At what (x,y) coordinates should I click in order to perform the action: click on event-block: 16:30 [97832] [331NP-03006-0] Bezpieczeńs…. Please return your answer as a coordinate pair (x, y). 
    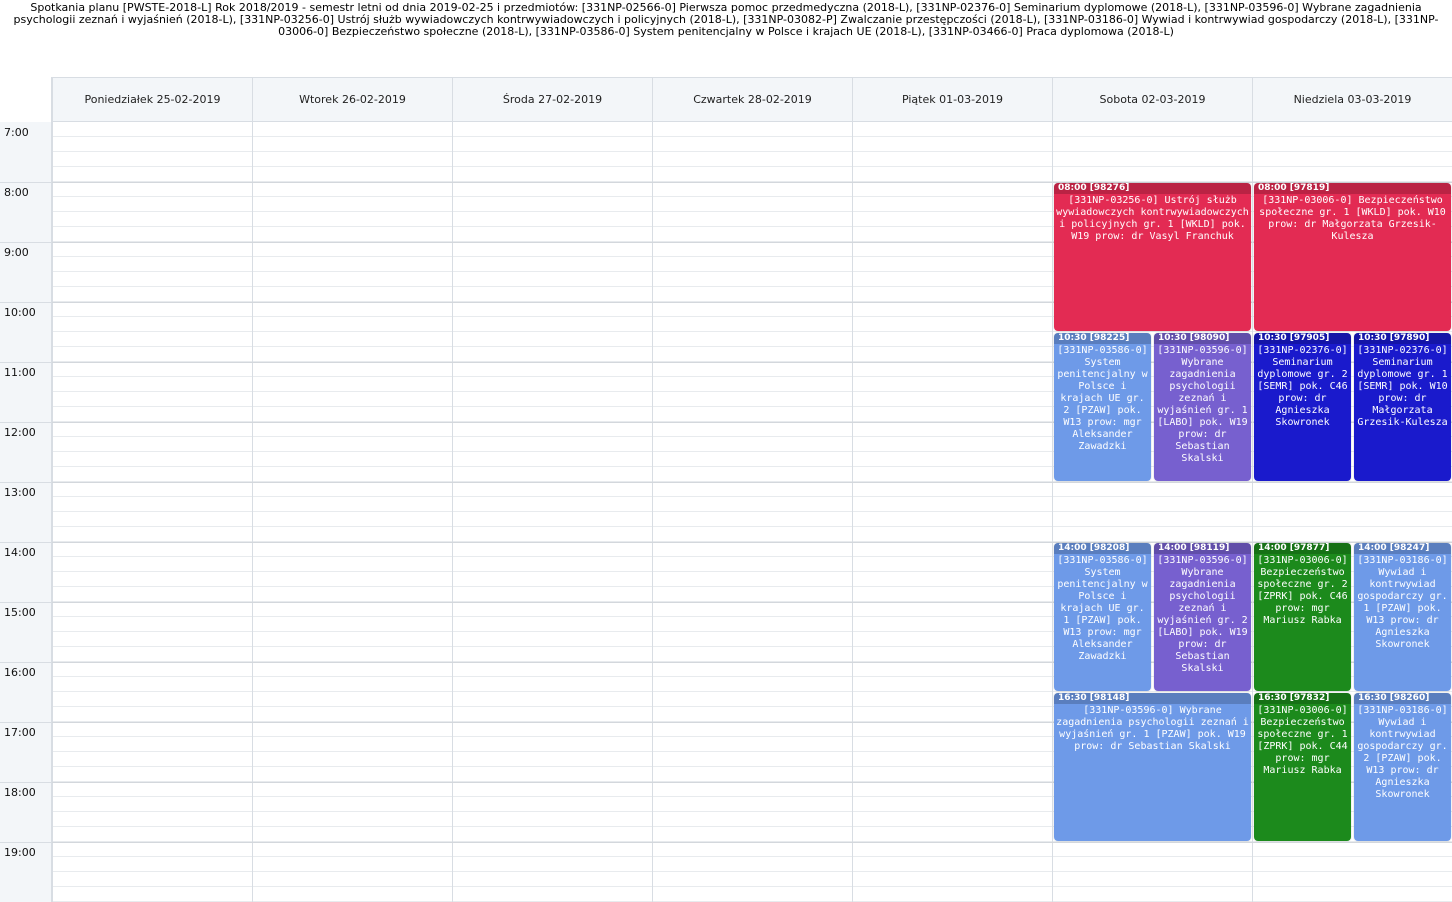
    Looking at the image, I should click on (1302, 767).